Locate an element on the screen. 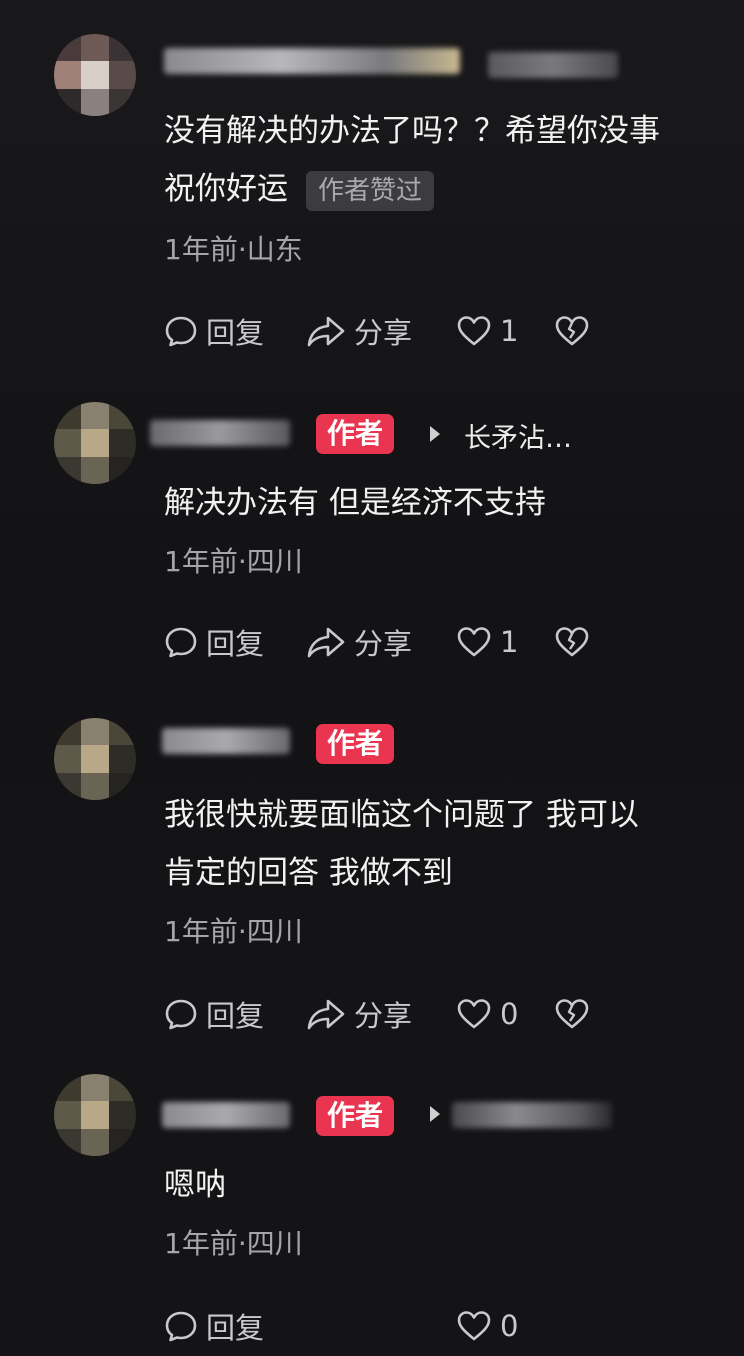 Image resolution: width=744 pixels, height=1356 pixels. comment-text-line: 祝你好运 作者赞过 is located at coordinates (412, 189).